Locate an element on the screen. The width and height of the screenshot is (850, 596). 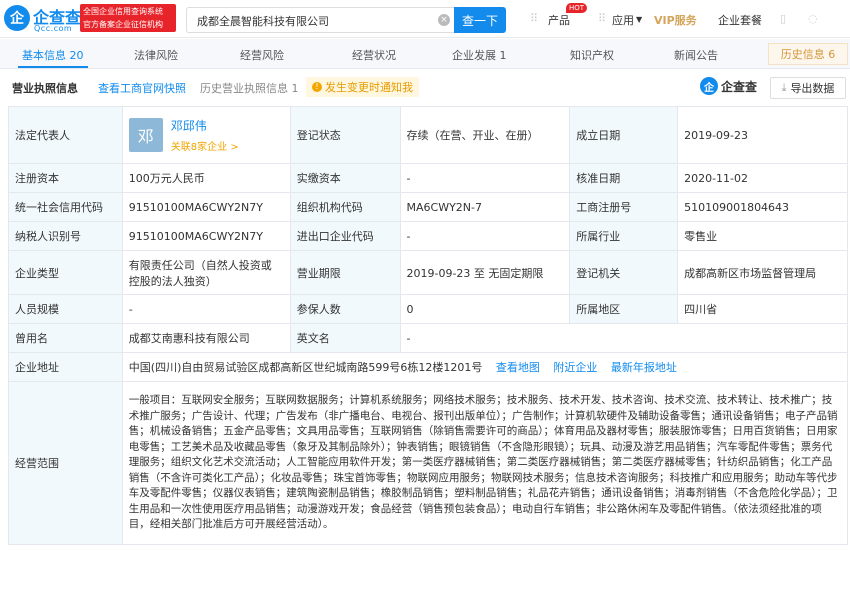
capital-value: 100万元人民币 is located at coordinates (206, 178).